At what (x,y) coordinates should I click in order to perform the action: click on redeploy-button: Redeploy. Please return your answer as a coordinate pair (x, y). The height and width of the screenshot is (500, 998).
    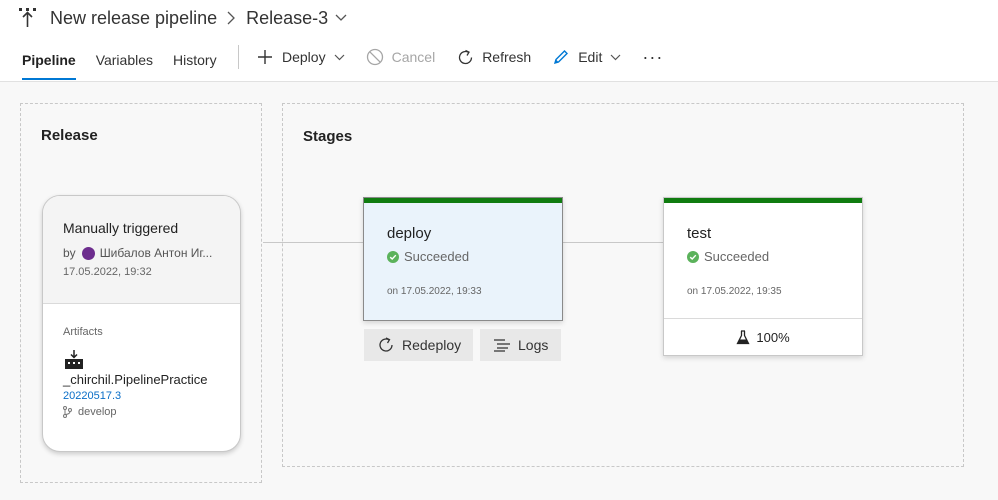
    Looking at the image, I should click on (418, 345).